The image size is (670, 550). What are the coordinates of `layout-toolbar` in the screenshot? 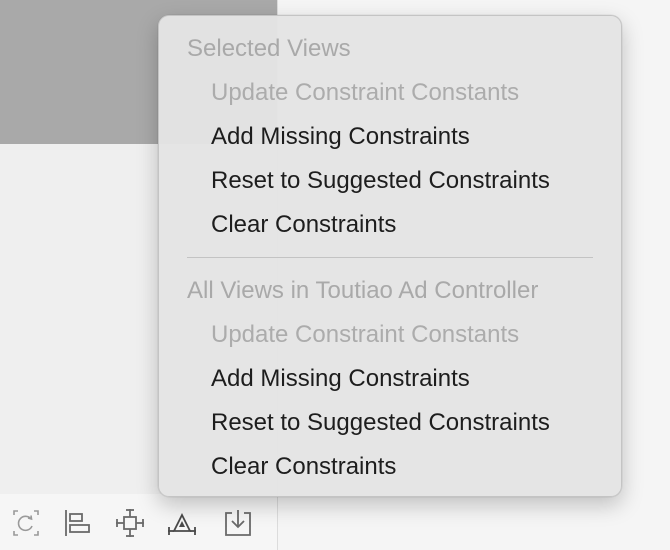 It's located at (138, 522).